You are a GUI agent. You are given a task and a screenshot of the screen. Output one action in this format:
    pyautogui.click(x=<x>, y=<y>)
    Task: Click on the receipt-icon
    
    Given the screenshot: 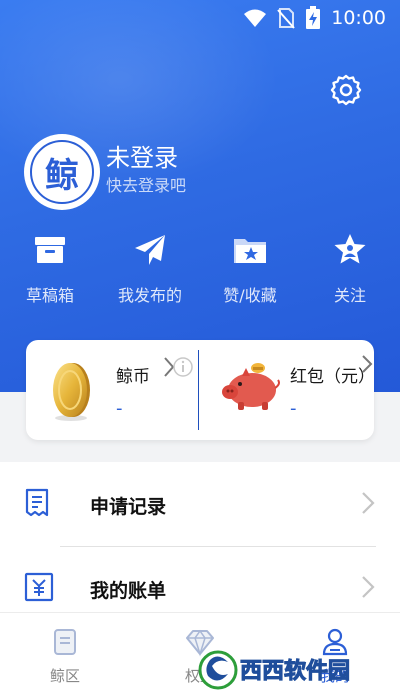 What is the action you would take?
    pyautogui.click(x=37, y=502)
    